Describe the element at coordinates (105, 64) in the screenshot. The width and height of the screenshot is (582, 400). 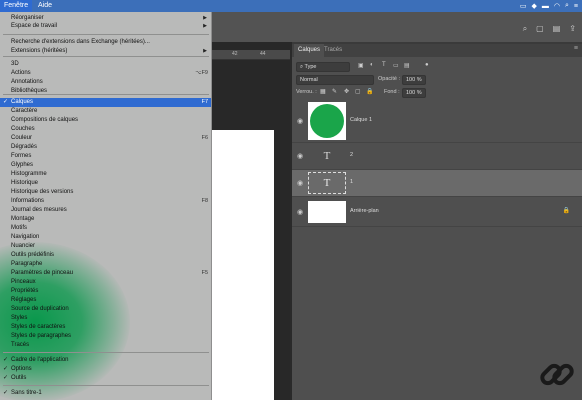
I see `menu-item-3d: 3D` at that location.